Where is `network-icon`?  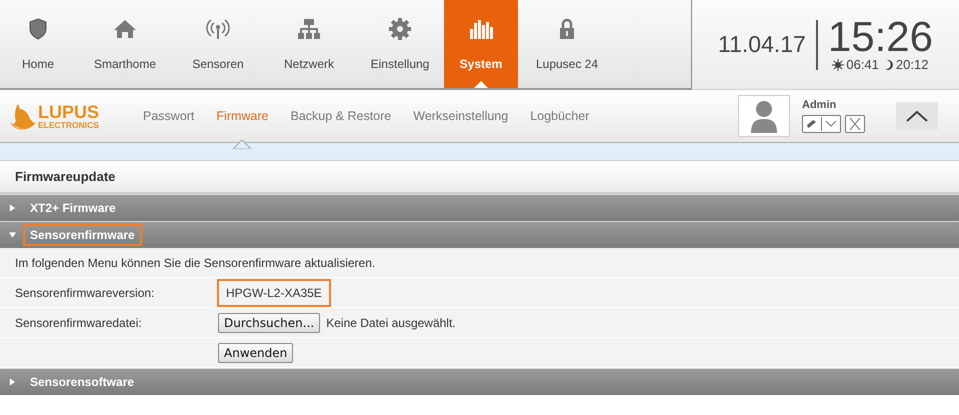 network-icon is located at coordinates (309, 29).